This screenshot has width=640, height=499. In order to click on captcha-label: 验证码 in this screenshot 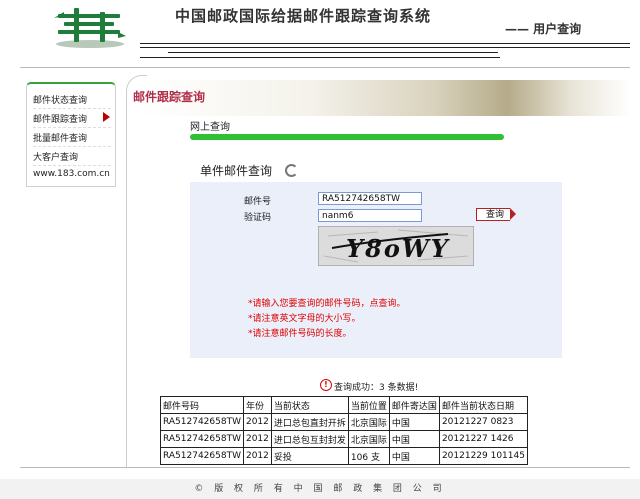, I will do `click(258, 218)`.